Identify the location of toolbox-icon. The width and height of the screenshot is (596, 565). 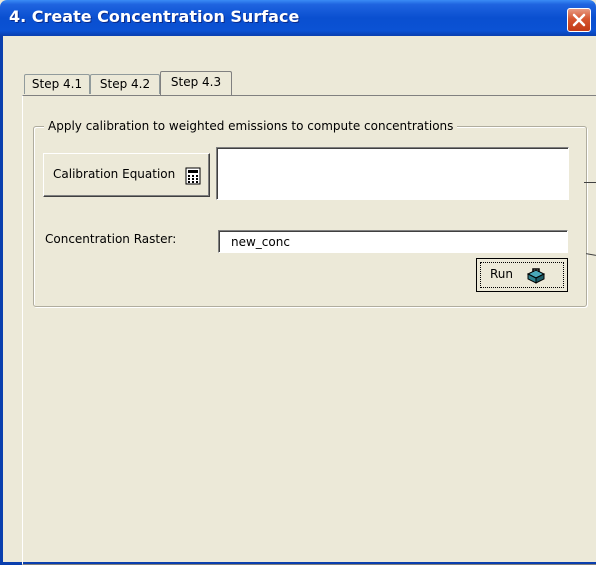
(536, 276).